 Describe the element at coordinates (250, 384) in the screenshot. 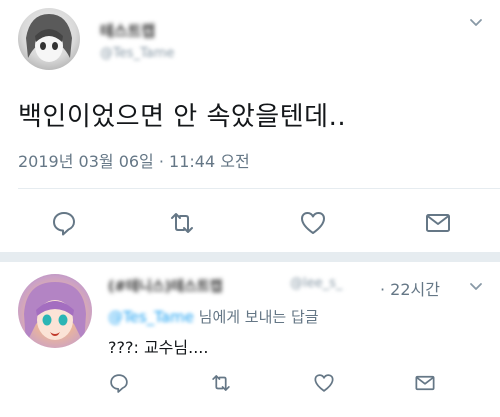

I see `reply-actions` at that location.